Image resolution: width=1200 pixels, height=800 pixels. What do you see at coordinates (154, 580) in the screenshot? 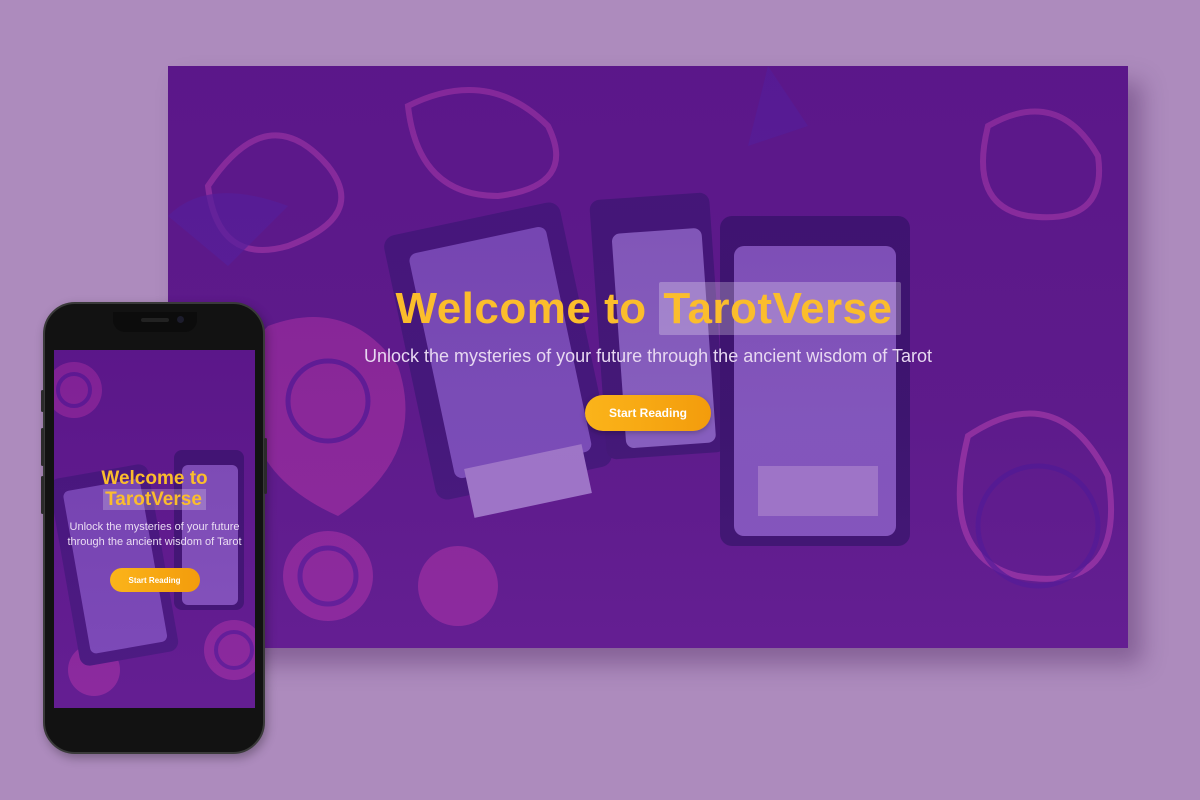
I see `mobile-start-reading-button: Start Reading` at bounding box center [154, 580].